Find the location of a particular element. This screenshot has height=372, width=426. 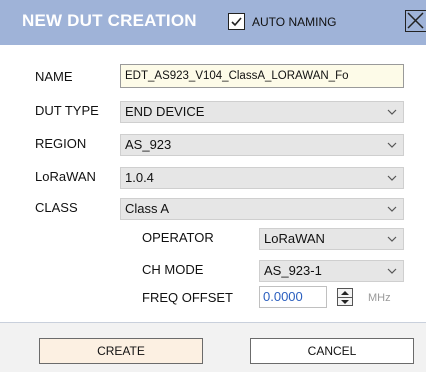

create-button: CREATE is located at coordinates (121, 351).